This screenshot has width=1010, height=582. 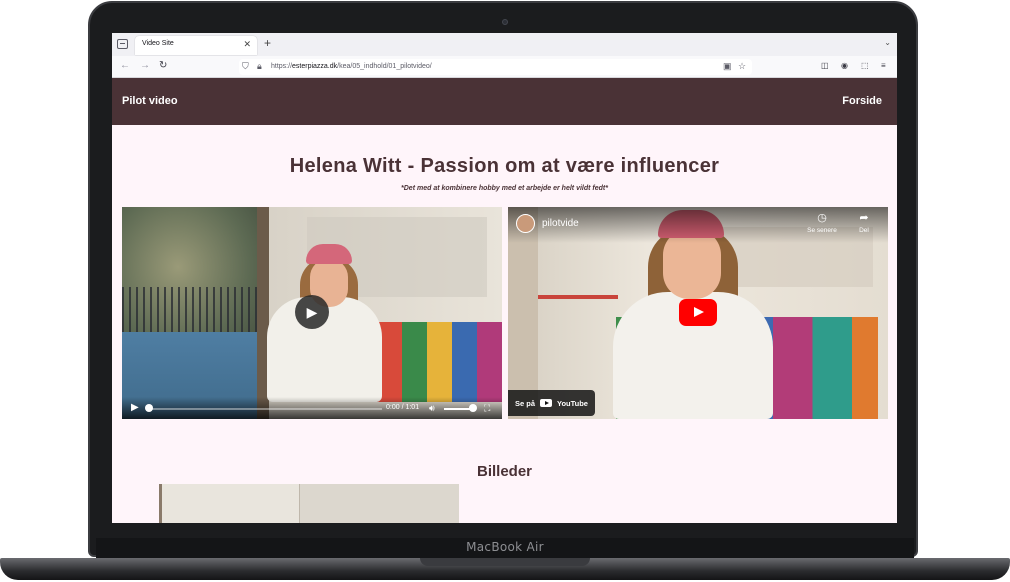 I want to click on site-brand: Pilot video, so click(x=150, y=101).